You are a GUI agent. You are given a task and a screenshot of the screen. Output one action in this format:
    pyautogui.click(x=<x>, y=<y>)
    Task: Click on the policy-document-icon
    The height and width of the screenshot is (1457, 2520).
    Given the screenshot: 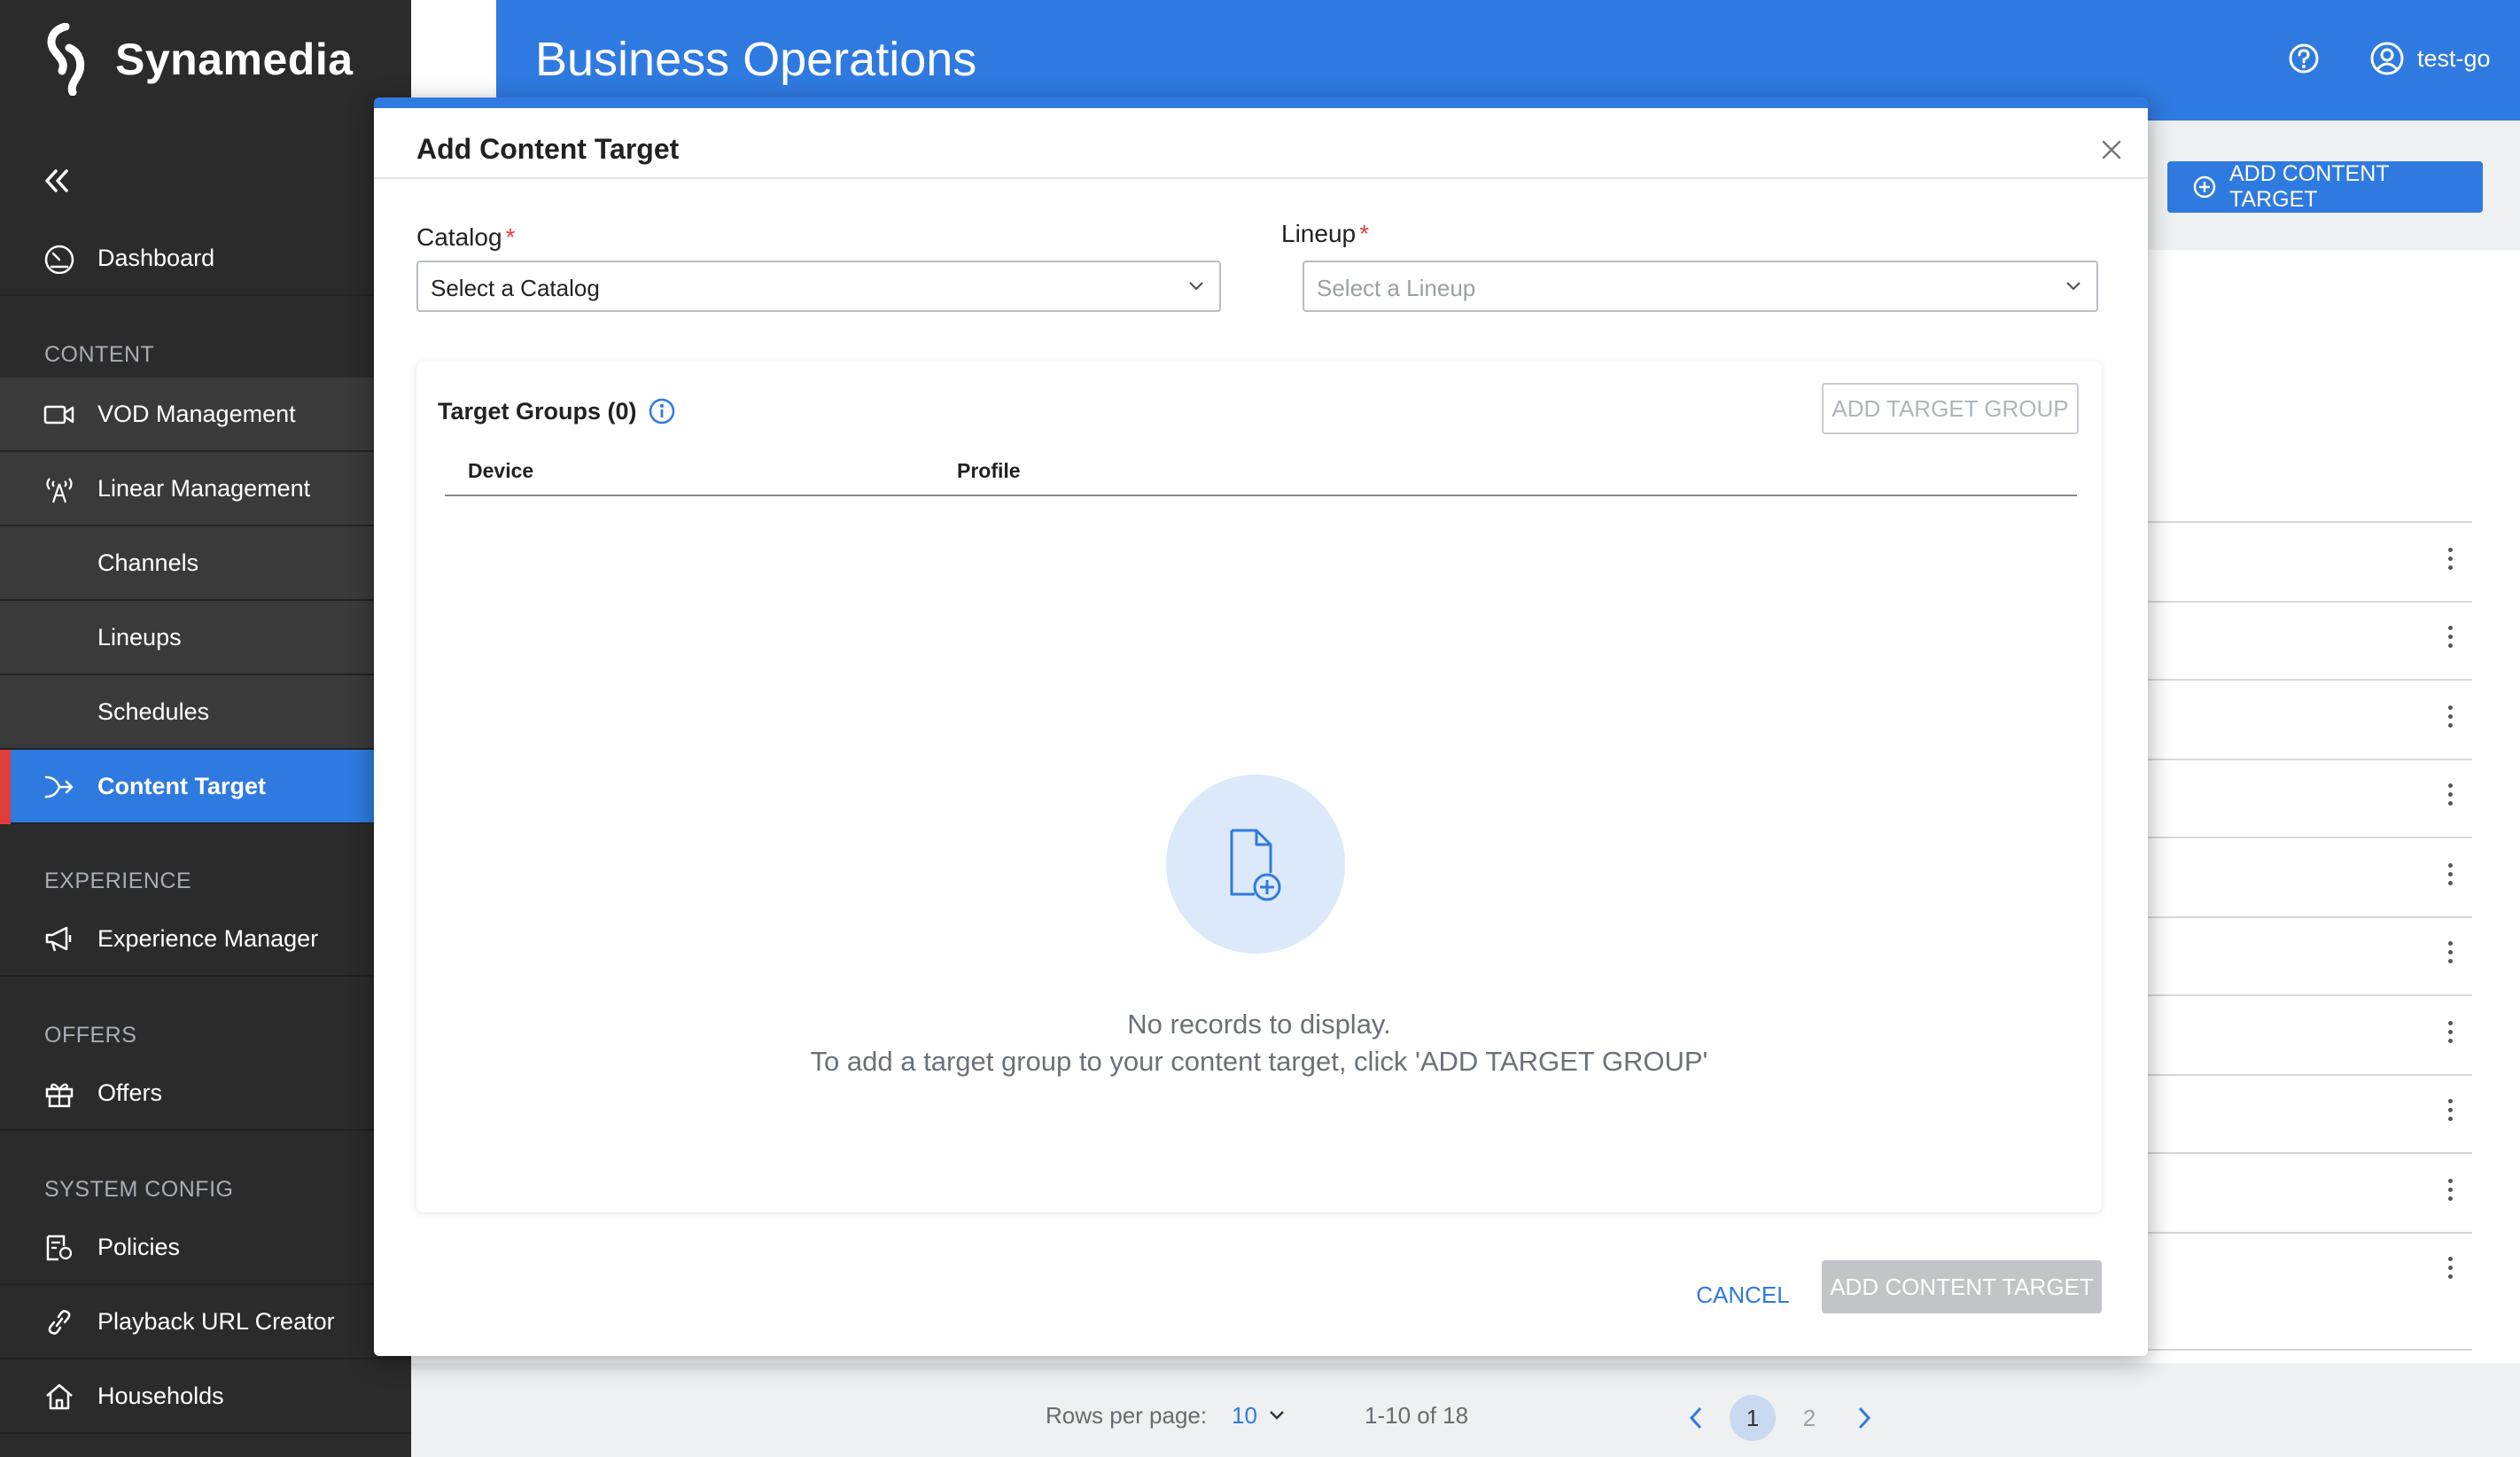 What is the action you would take?
    pyautogui.click(x=59, y=1248)
    